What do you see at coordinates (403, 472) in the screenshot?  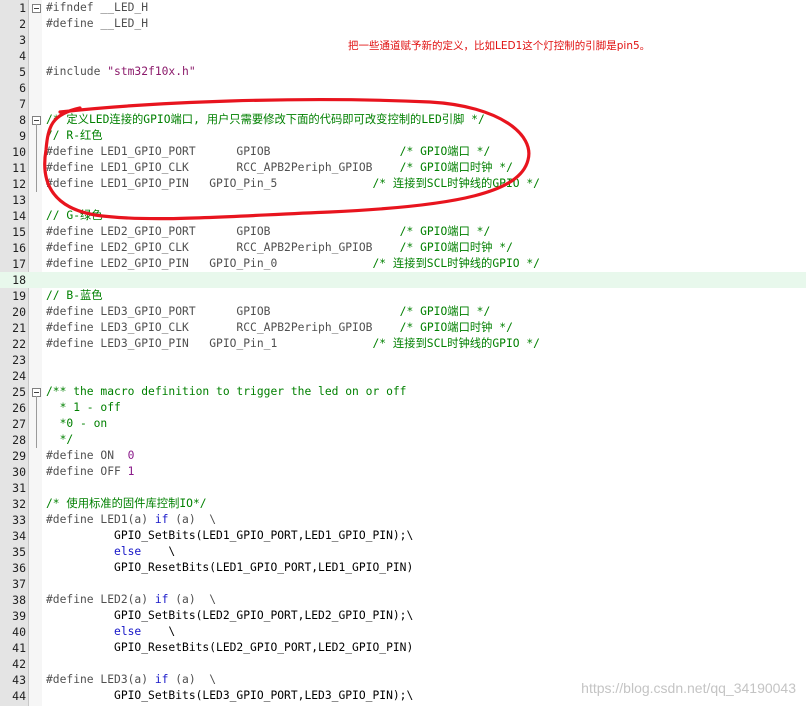 I see `code-line: 30 #define OFF 1` at bounding box center [403, 472].